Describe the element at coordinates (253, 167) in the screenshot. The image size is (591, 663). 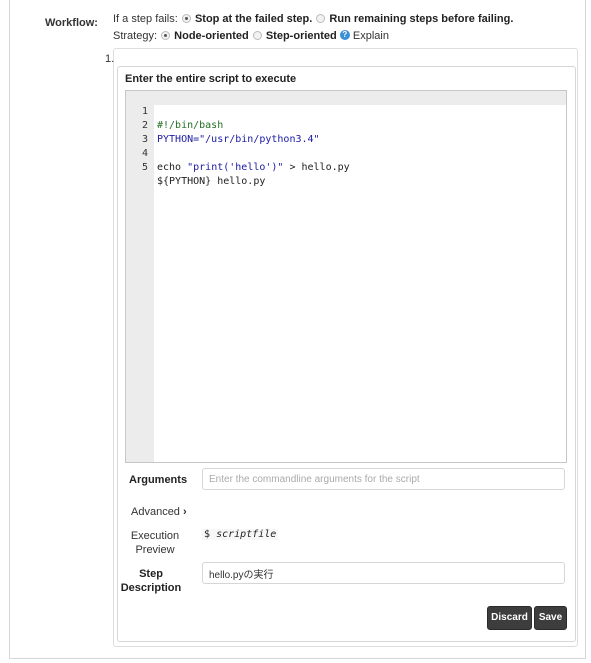
I see `code-text-mixed: echo "print('hello')" > hello.py` at that location.